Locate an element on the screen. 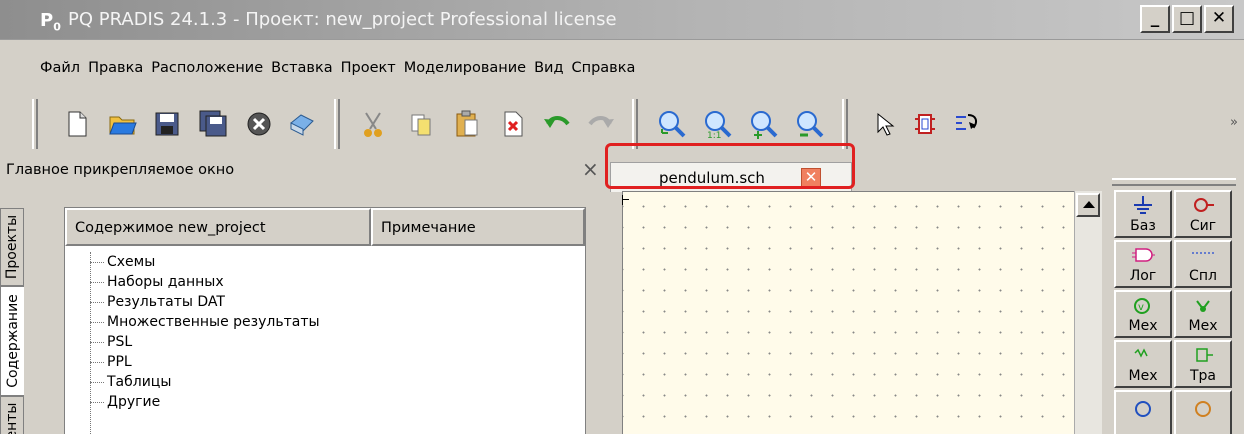 Image resolution: width=1244 pixels, height=434 pixels. palette-signal-button: Сиг is located at coordinates (1203, 214).